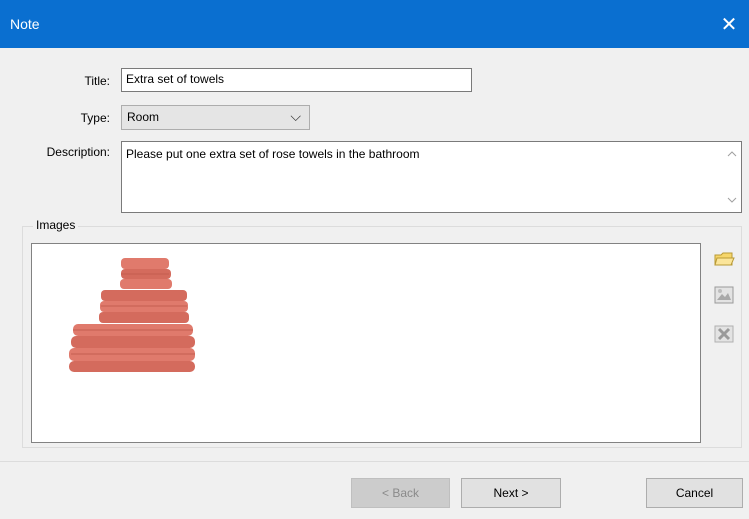  I want to click on footer-divider, so click(374, 461).